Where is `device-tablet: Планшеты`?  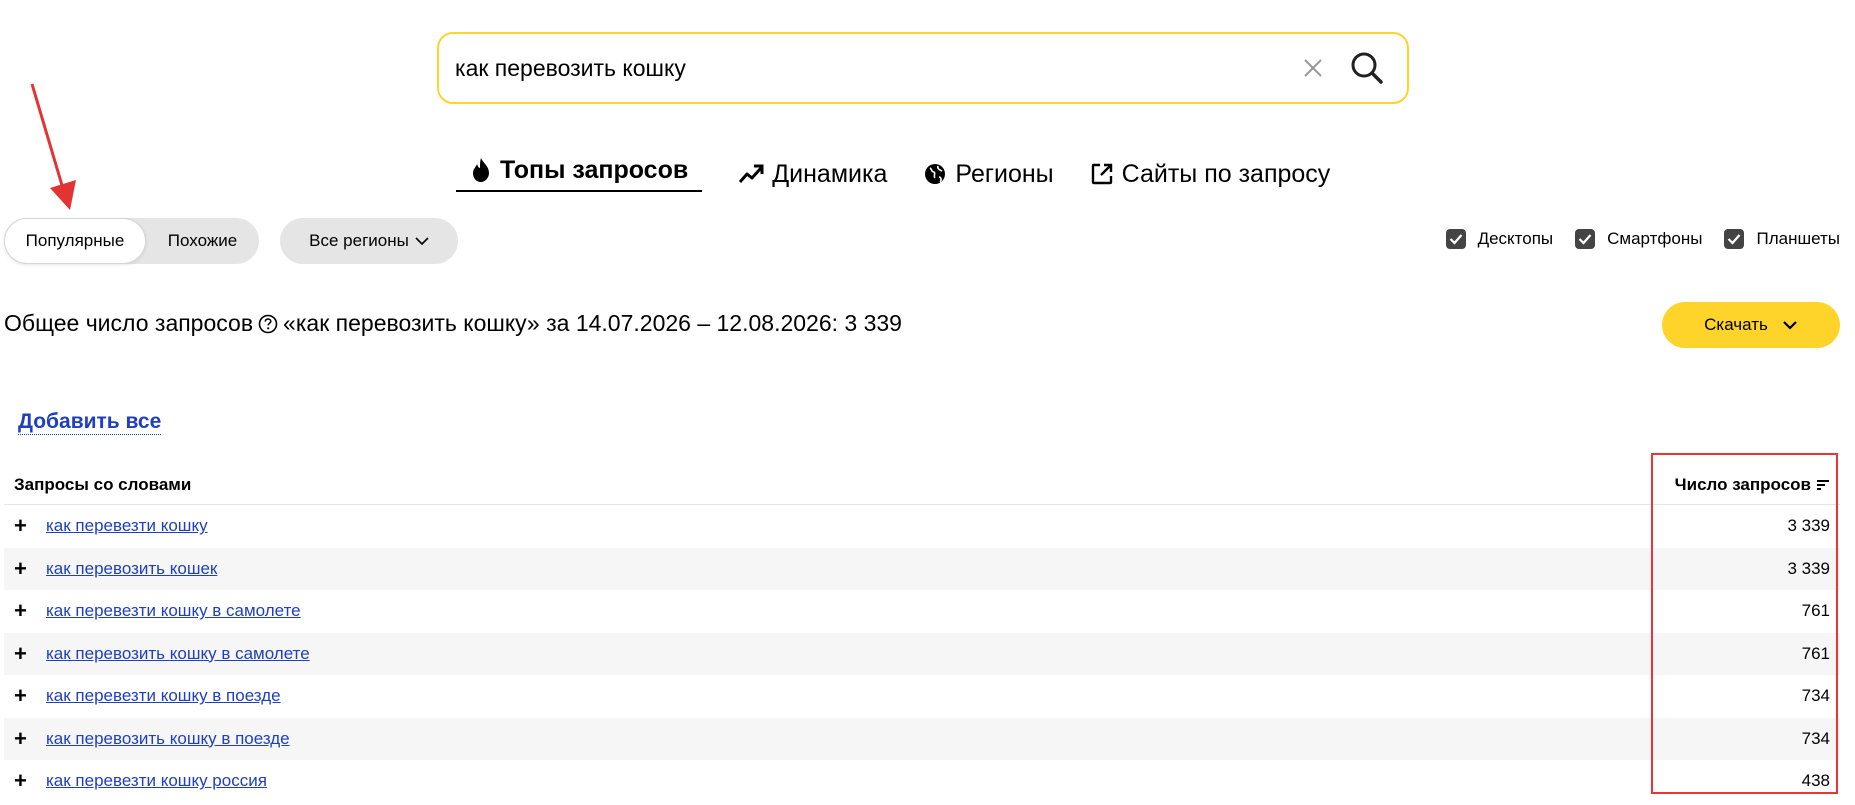
device-tablet: Планшеты is located at coordinates (1782, 239).